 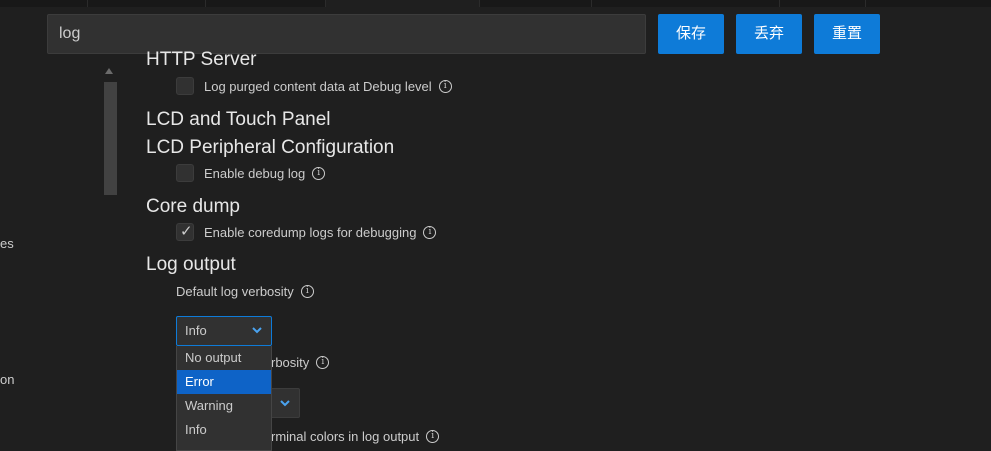 I want to click on sidebar-item-fragment: on, so click(x=7, y=379).